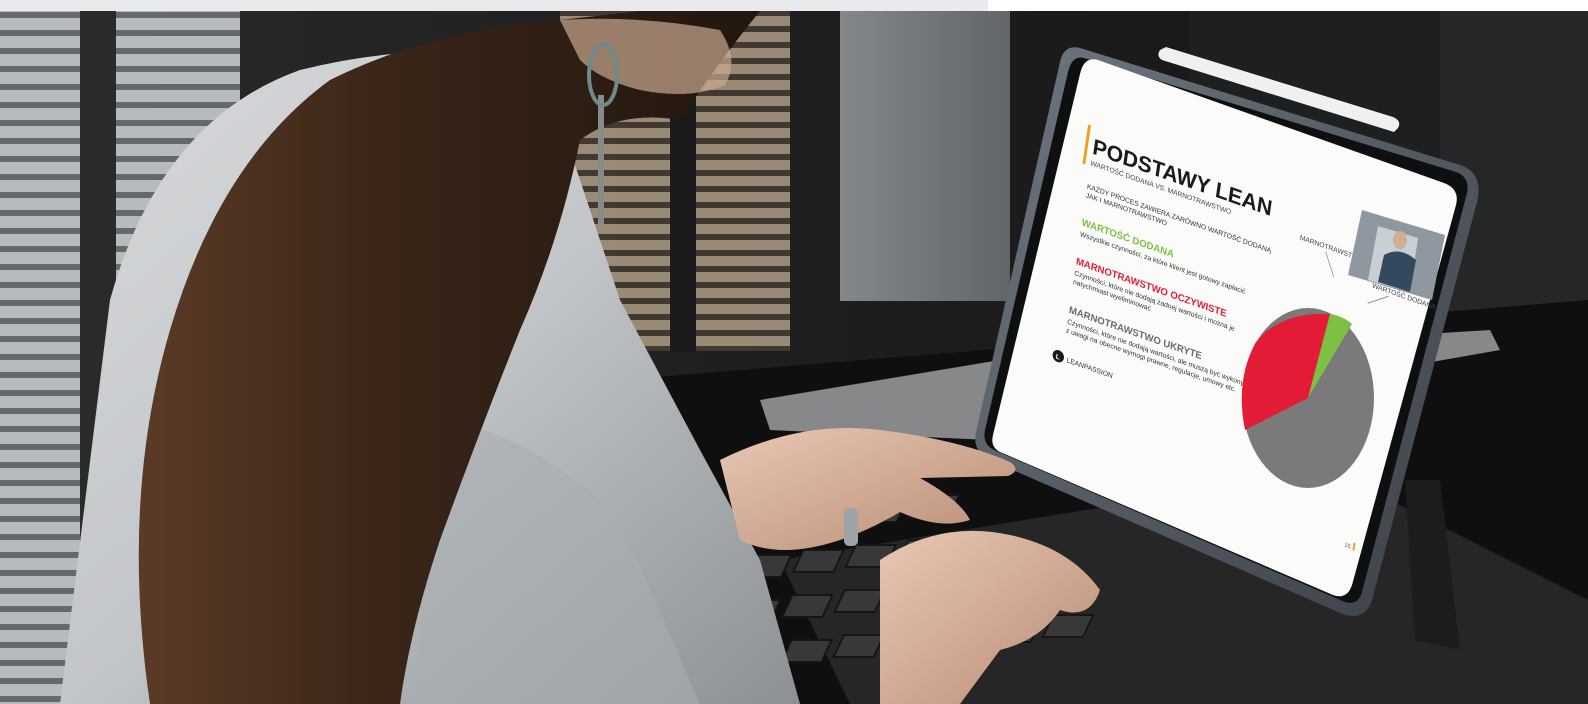 The width and height of the screenshot is (1588, 704). I want to click on top-strip-left, so click(494, 5).